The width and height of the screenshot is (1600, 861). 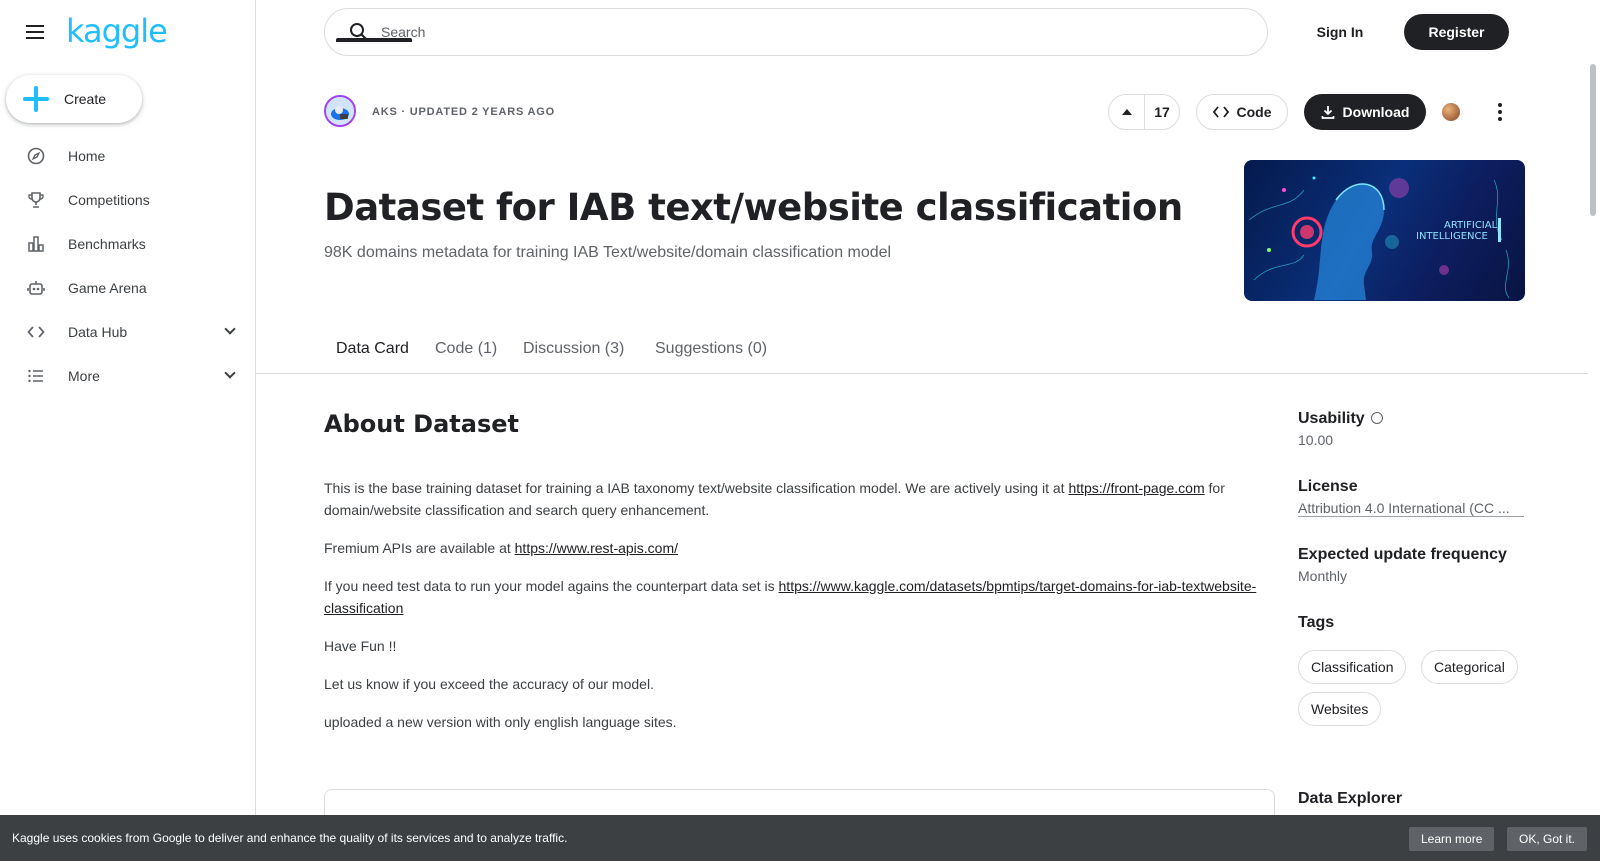 What do you see at coordinates (1500, 112) in the screenshot?
I see `more-options-icon` at bounding box center [1500, 112].